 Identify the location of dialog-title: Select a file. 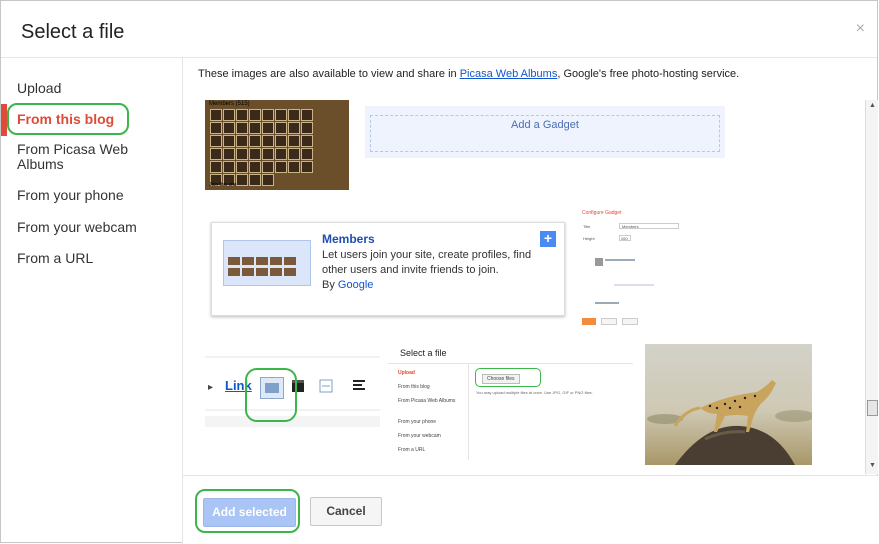
(73, 32).